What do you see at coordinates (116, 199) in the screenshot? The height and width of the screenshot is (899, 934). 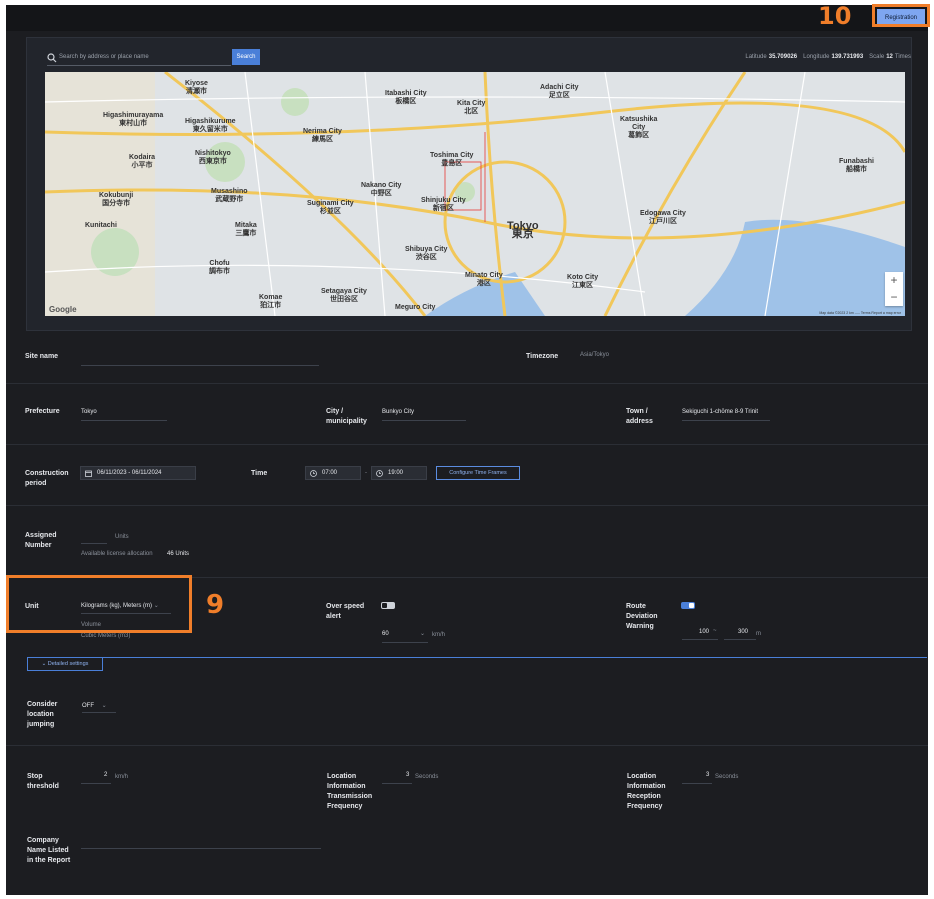 I see `map-label-kokubunji: Kokubunji 国分寺市` at bounding box center [116, 199].